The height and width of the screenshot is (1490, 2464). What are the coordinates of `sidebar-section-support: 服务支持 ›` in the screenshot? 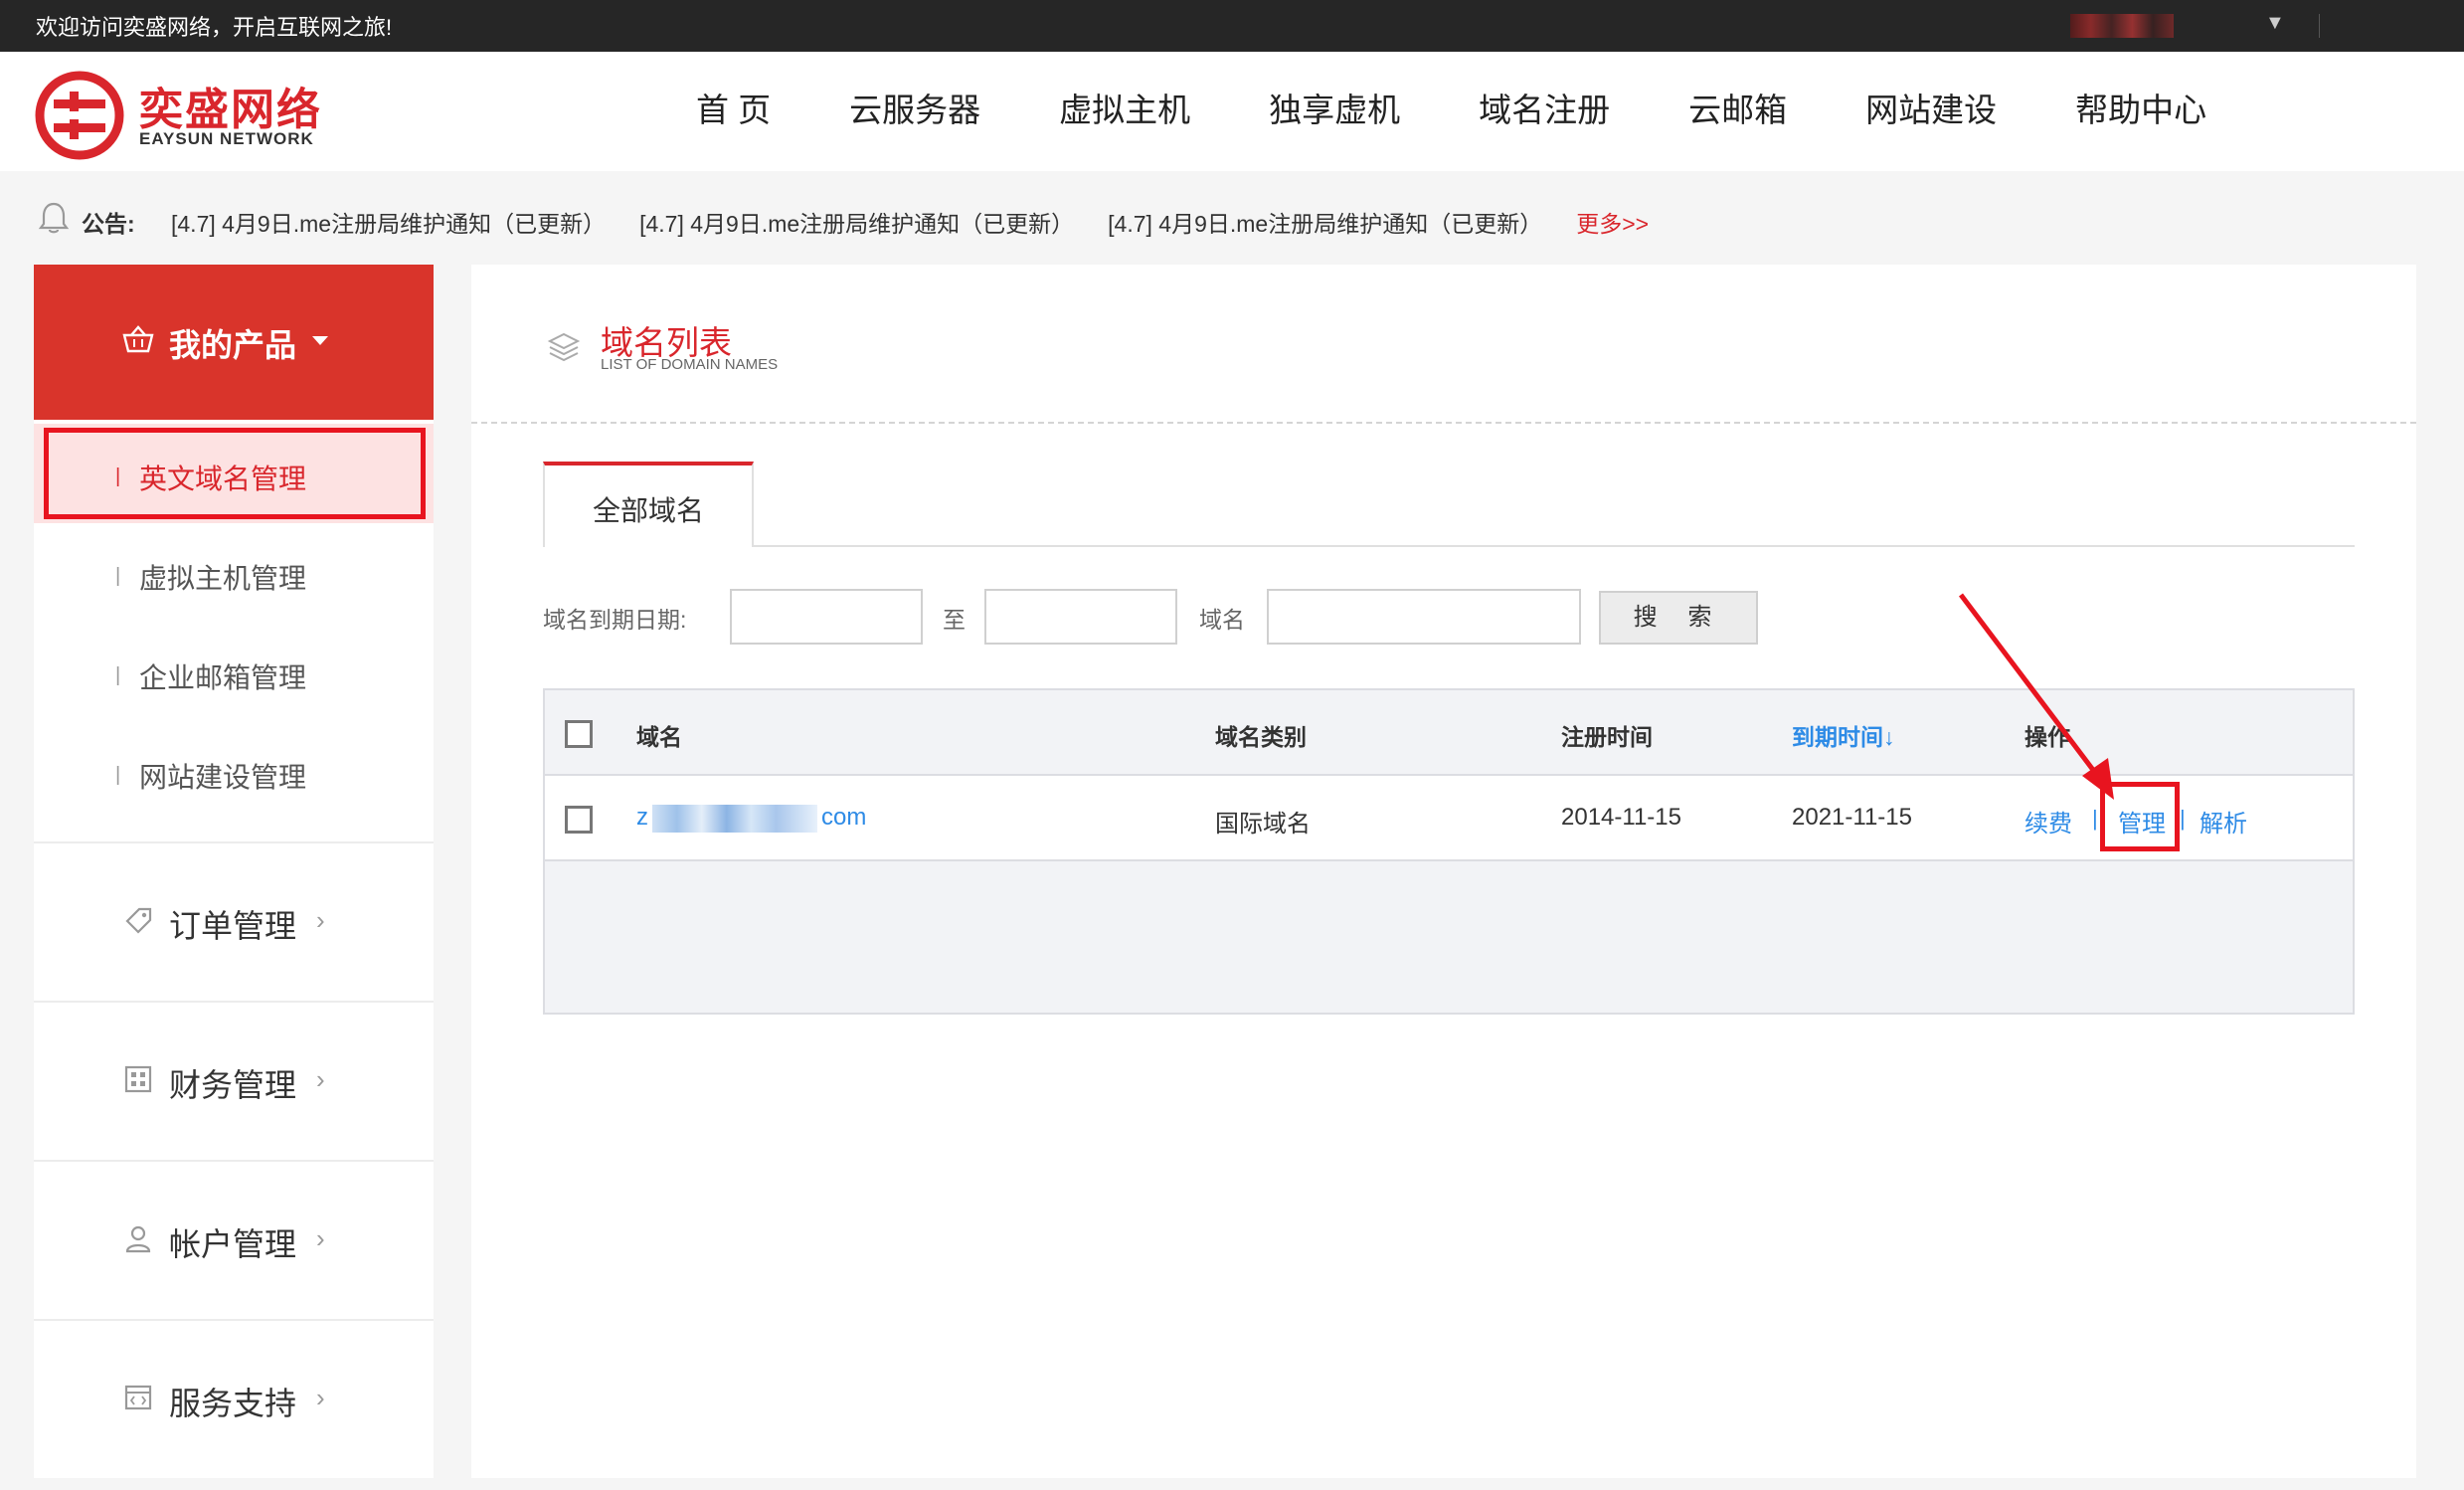 It's located at (234, 1398).